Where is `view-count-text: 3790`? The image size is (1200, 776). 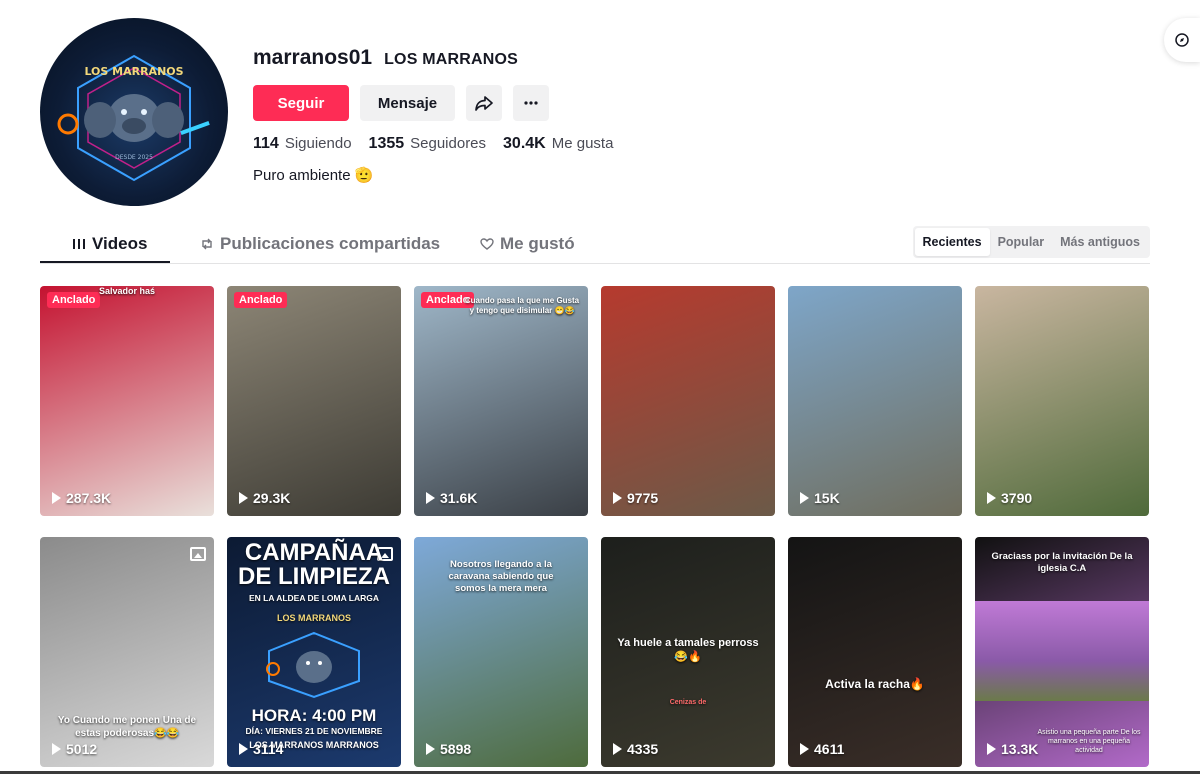
view-count-text: 3790 is located at coordinates (1017, 498).